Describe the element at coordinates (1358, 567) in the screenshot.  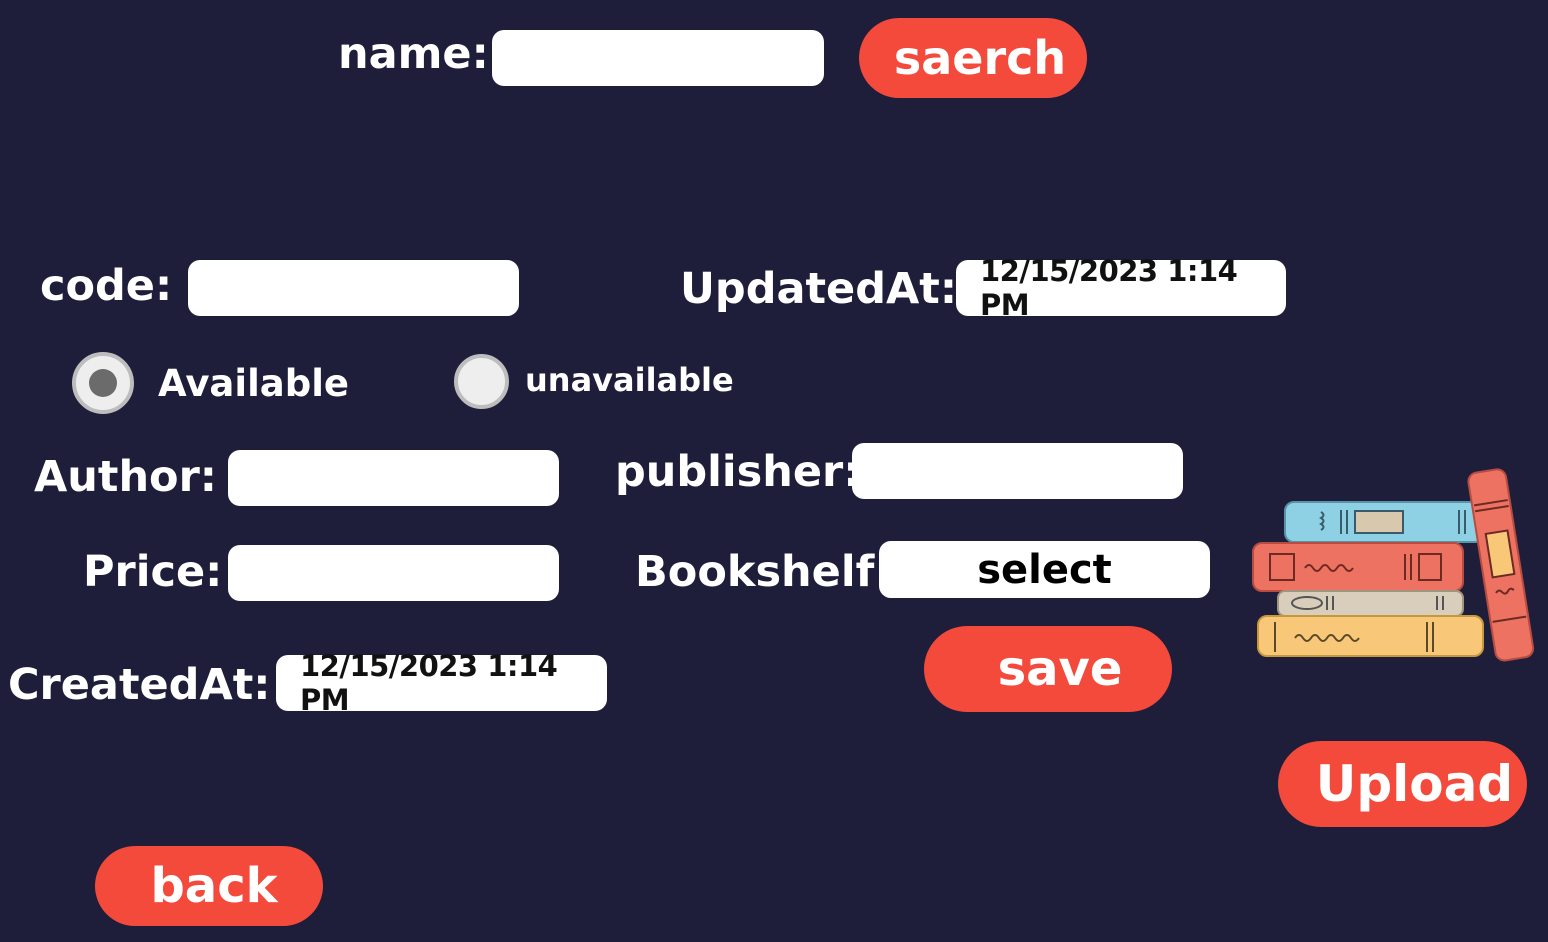
I see `book-red` at that location.